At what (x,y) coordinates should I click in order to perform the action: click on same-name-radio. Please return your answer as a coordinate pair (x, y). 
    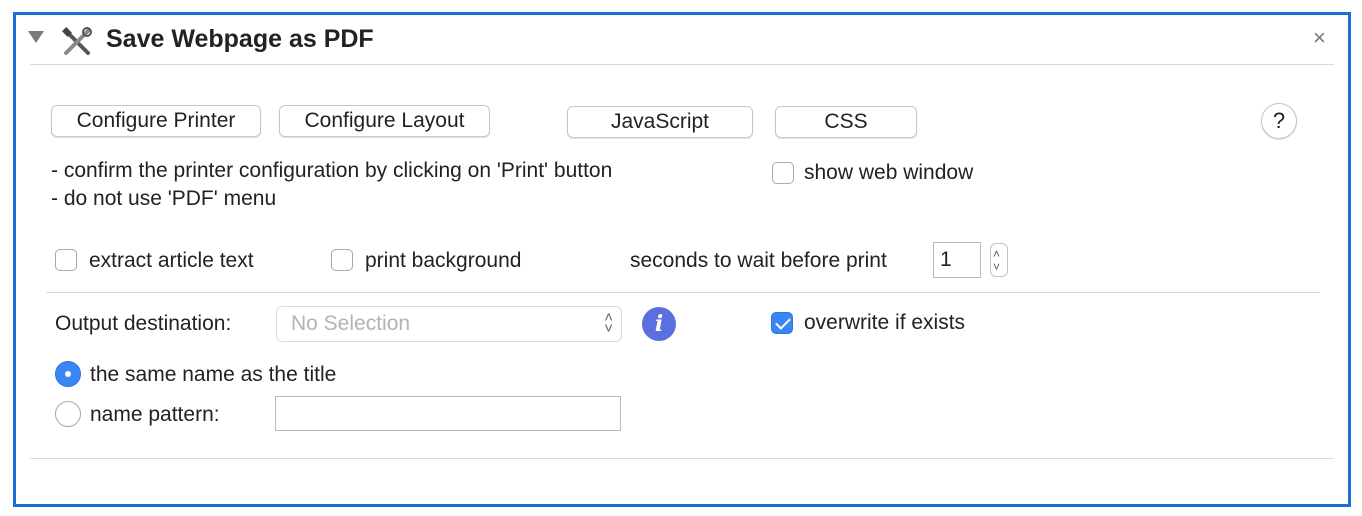
    Looking at the image, I should click on (68, 374).